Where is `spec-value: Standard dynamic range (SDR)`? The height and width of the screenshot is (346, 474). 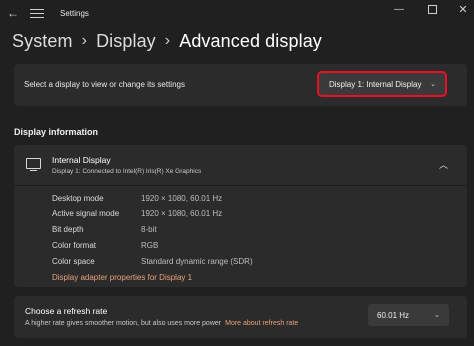
spec-value: Standard dynamic range (SDR) is located at coordinates (197, 261).